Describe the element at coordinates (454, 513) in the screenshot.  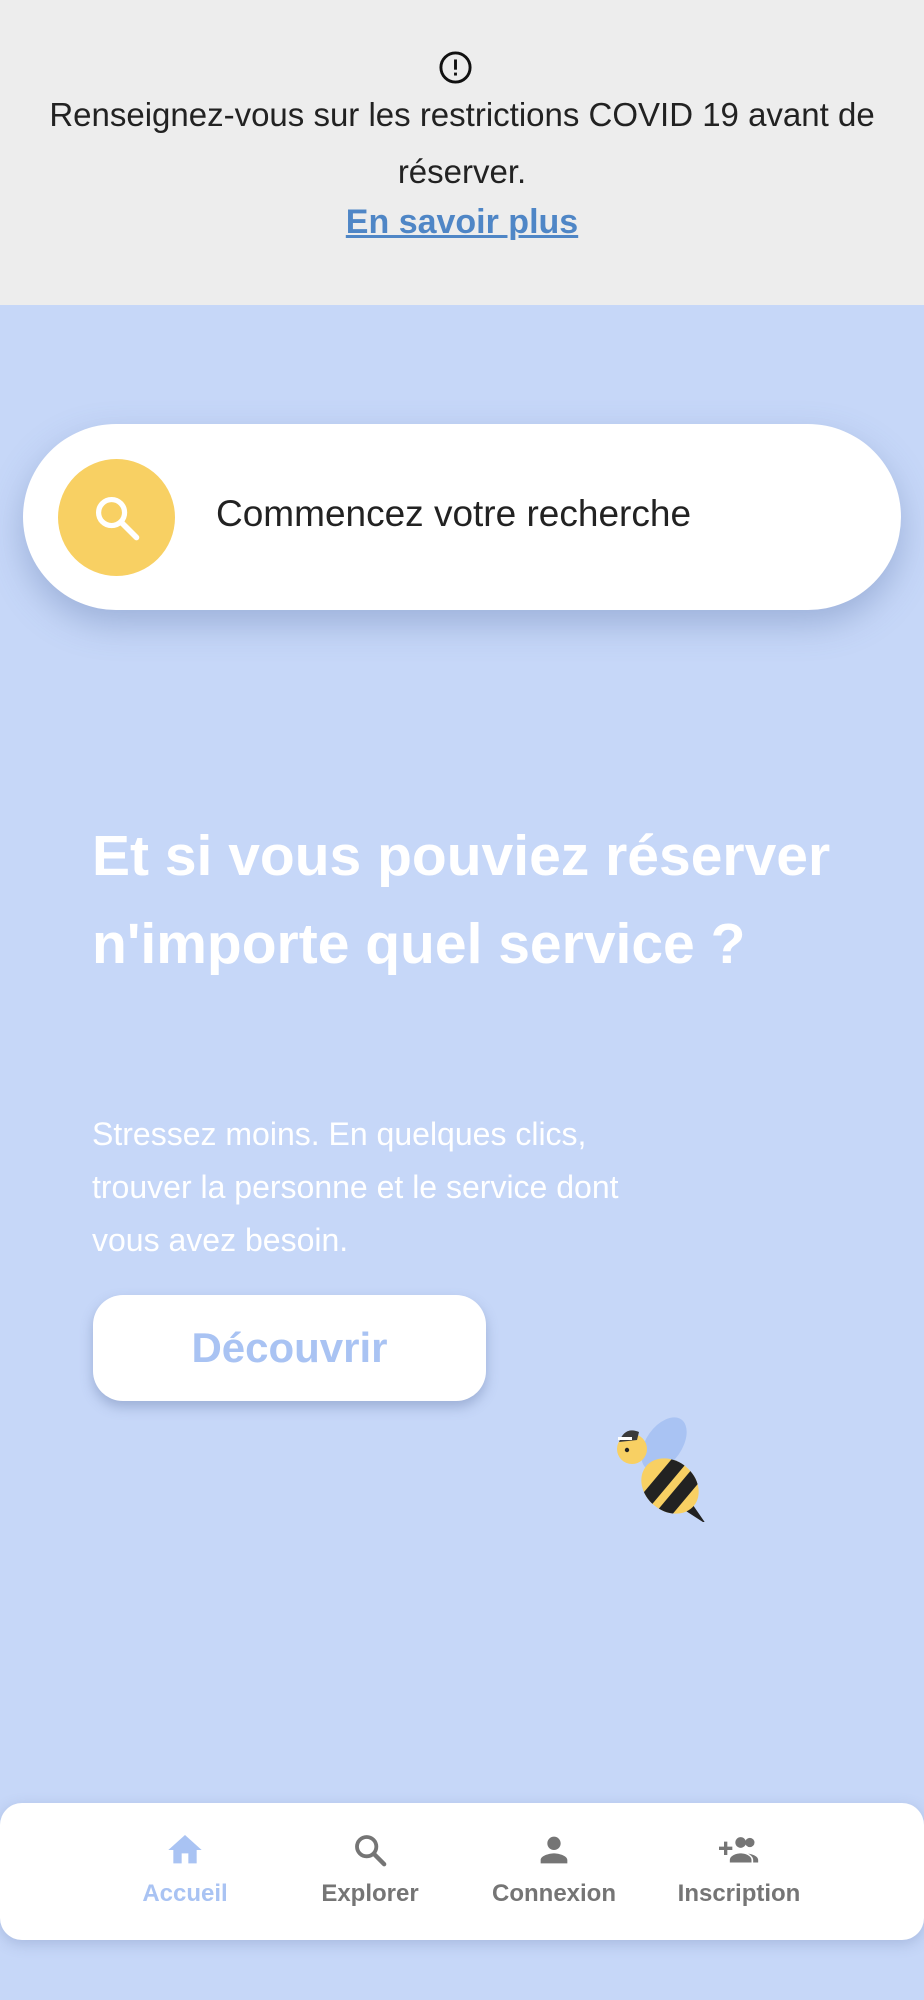
I see `search-placeholder: Commencez votre recherche` at that location.